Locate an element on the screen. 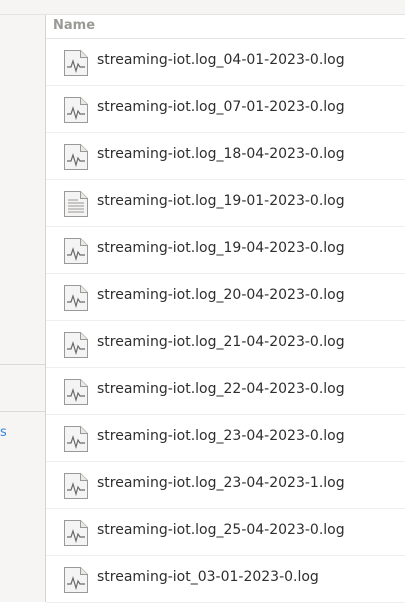 The width and height of the screenshot is (405, 603). file-row: streaming-iot.log_23-04-2023-1.log is located at coordinates (225, 485).